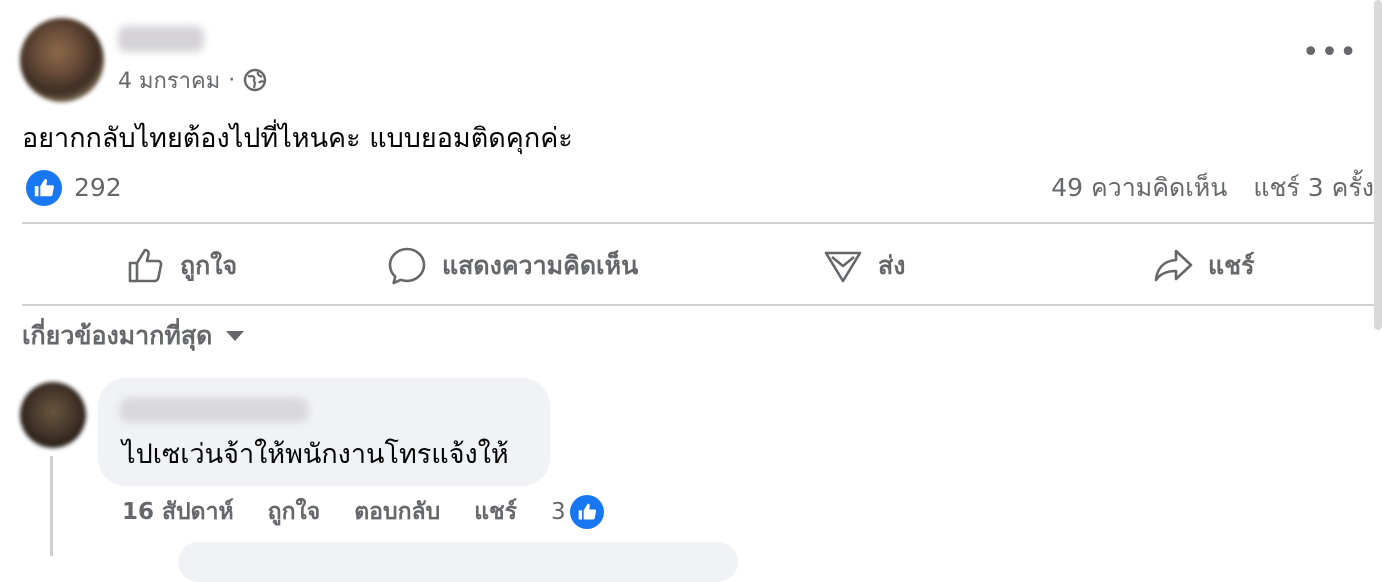  I want to click on post-date: 4 มกราคม, so click(169, 80).